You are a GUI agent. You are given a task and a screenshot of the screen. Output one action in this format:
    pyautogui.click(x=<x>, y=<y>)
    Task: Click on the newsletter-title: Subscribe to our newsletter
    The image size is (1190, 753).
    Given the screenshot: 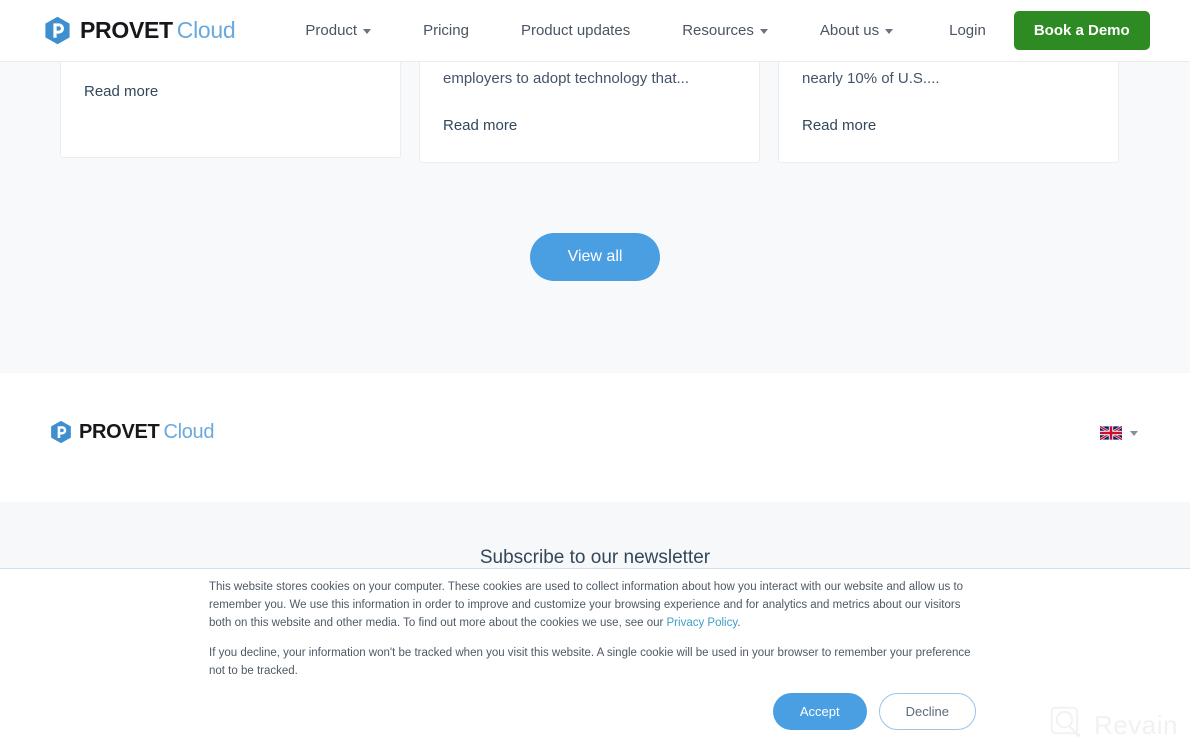 What is the action you would take?
    pyautogui.click(x=595, y=557)
    